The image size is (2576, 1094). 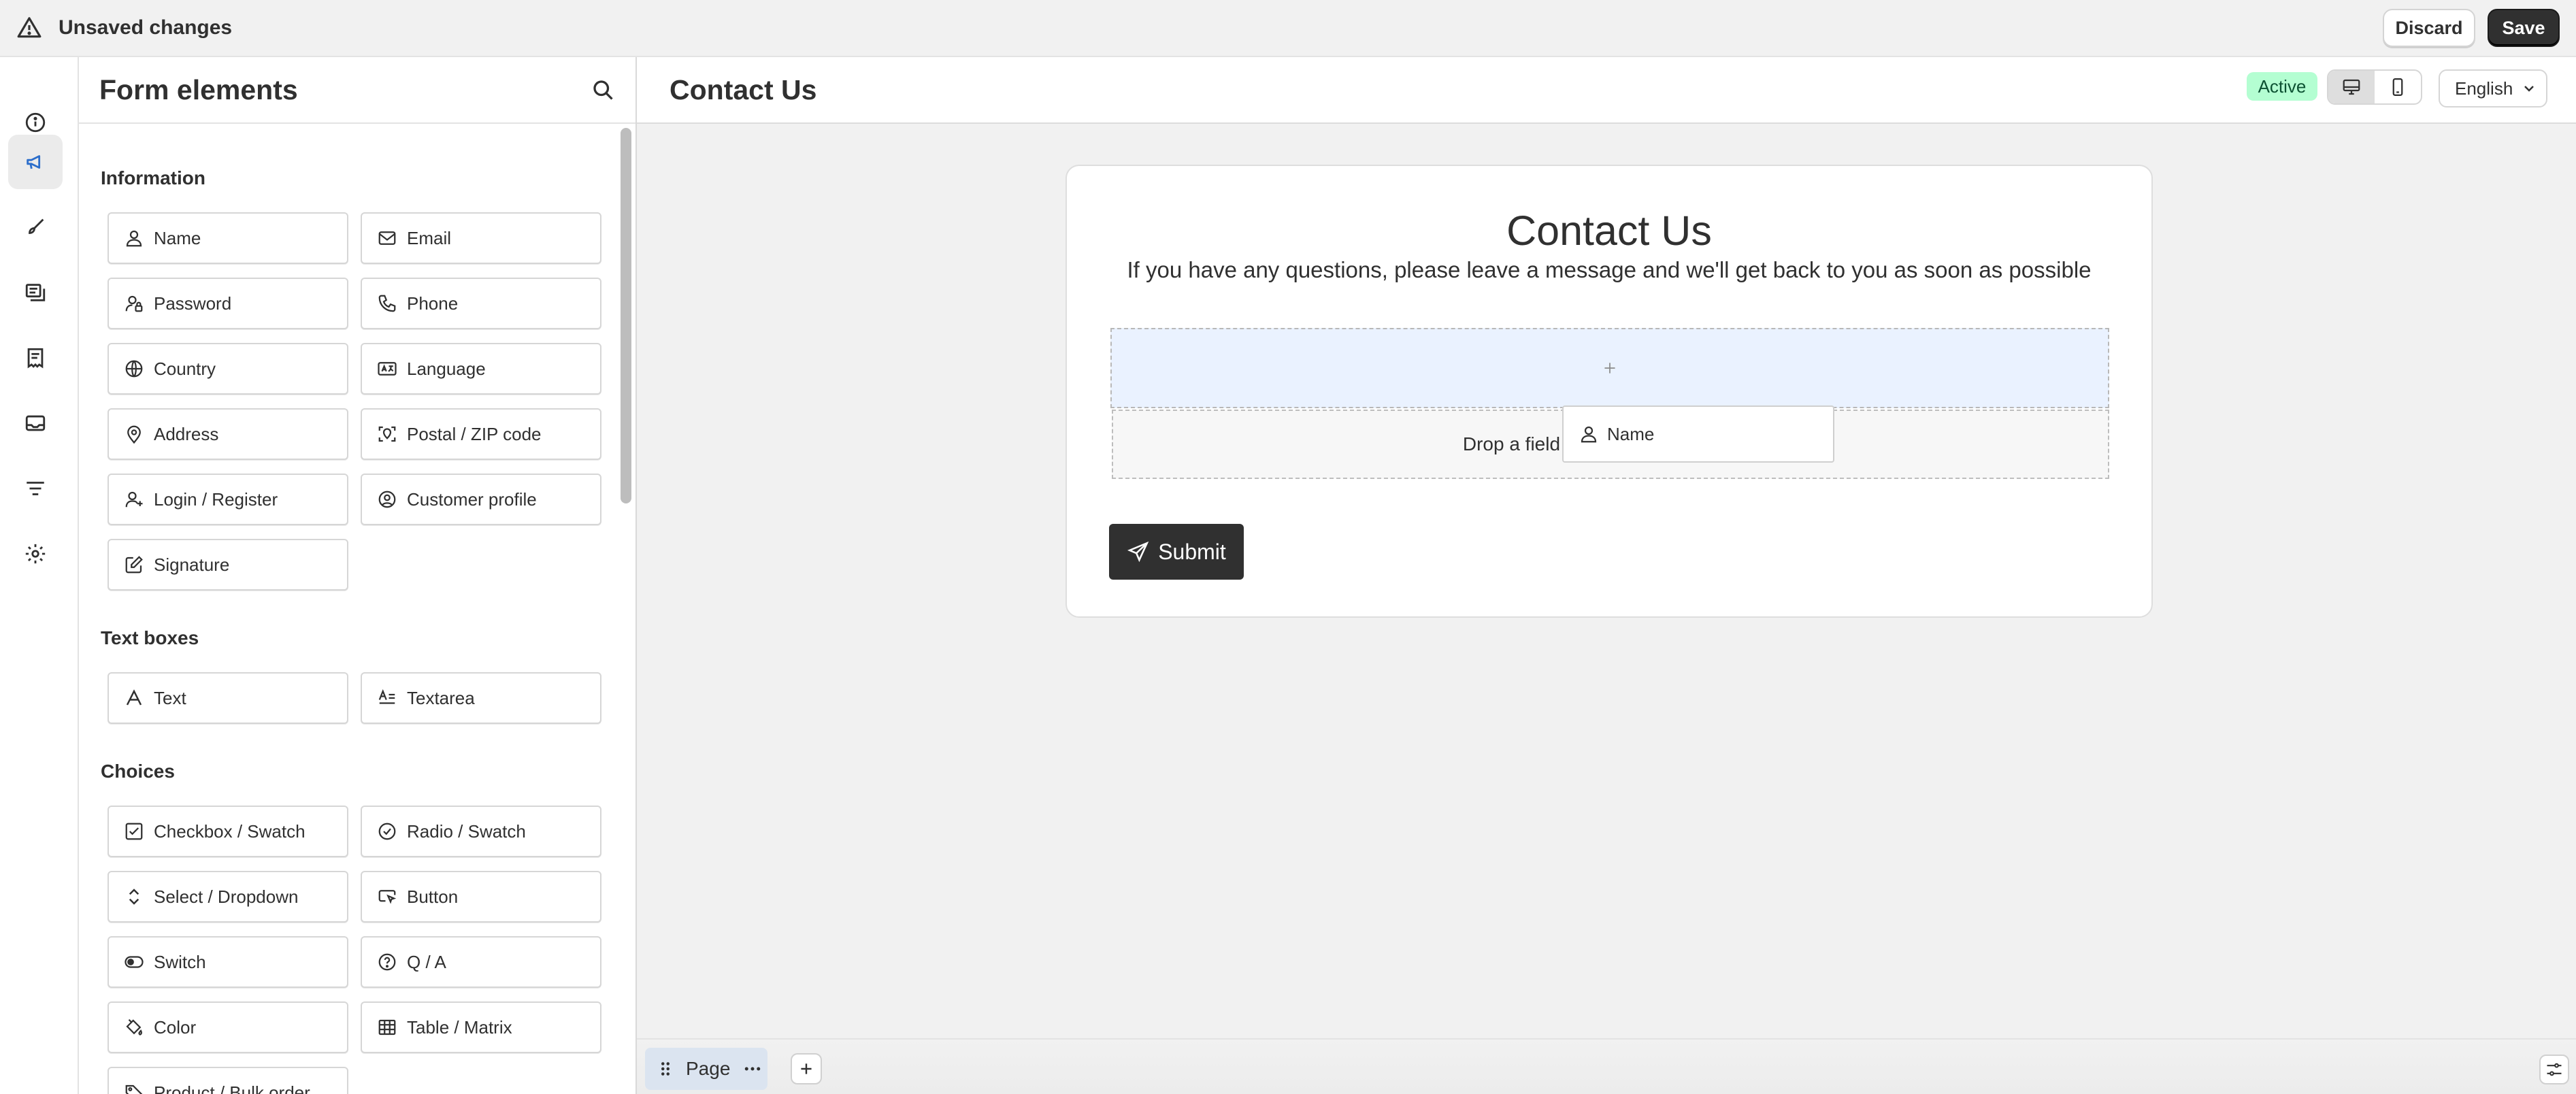 What do you see at coordinates (481, 434) in the screenshot?
I see `element-postal-code: Postal / ZIP code` at bounding box center [481, 434].